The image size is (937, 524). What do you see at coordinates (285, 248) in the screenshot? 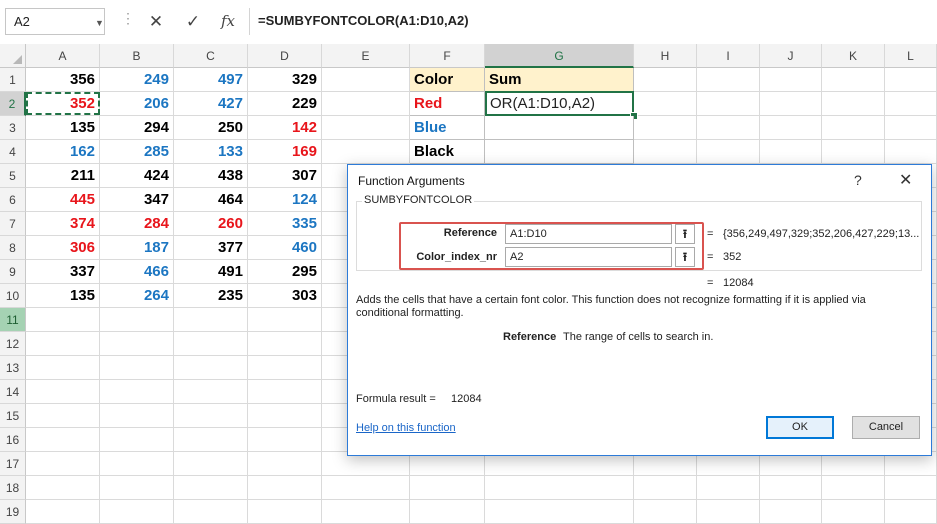
I see `data-cell: 460` at bounding box center [285, 248].